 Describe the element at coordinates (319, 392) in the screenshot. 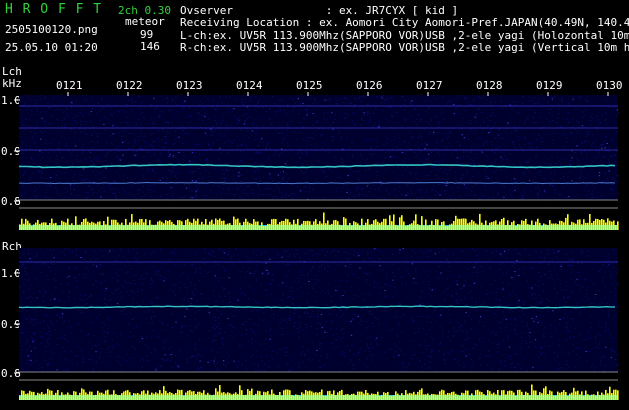

I see `rch-activity-bars` at that location.